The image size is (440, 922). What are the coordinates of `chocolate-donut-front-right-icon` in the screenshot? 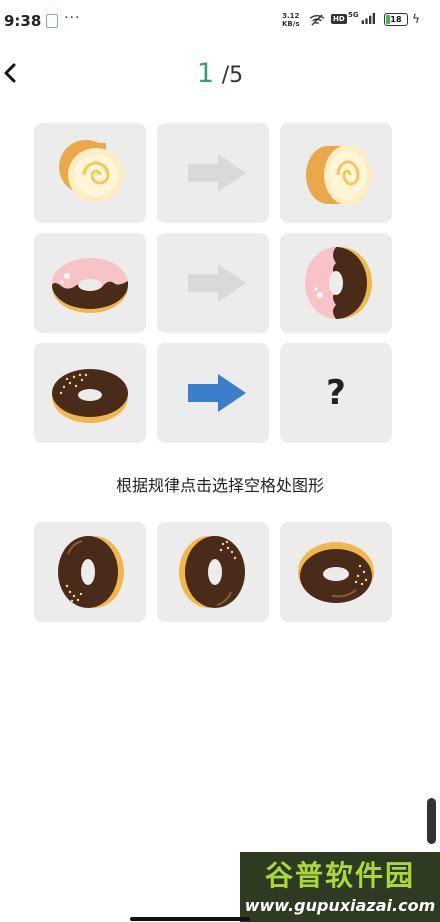 It's located at (212, 572).